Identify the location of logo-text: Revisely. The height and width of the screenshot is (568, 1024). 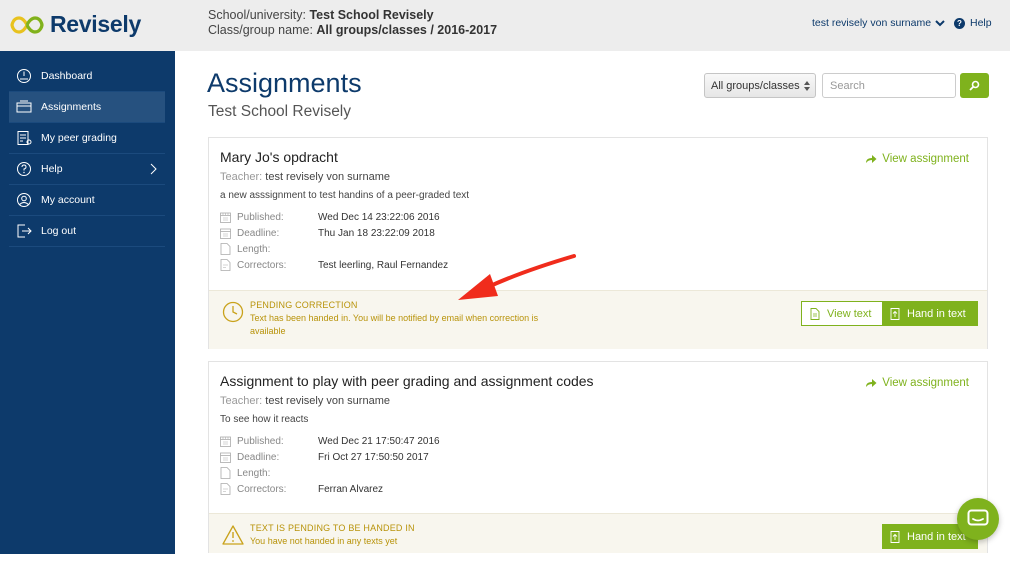
(95, 24).